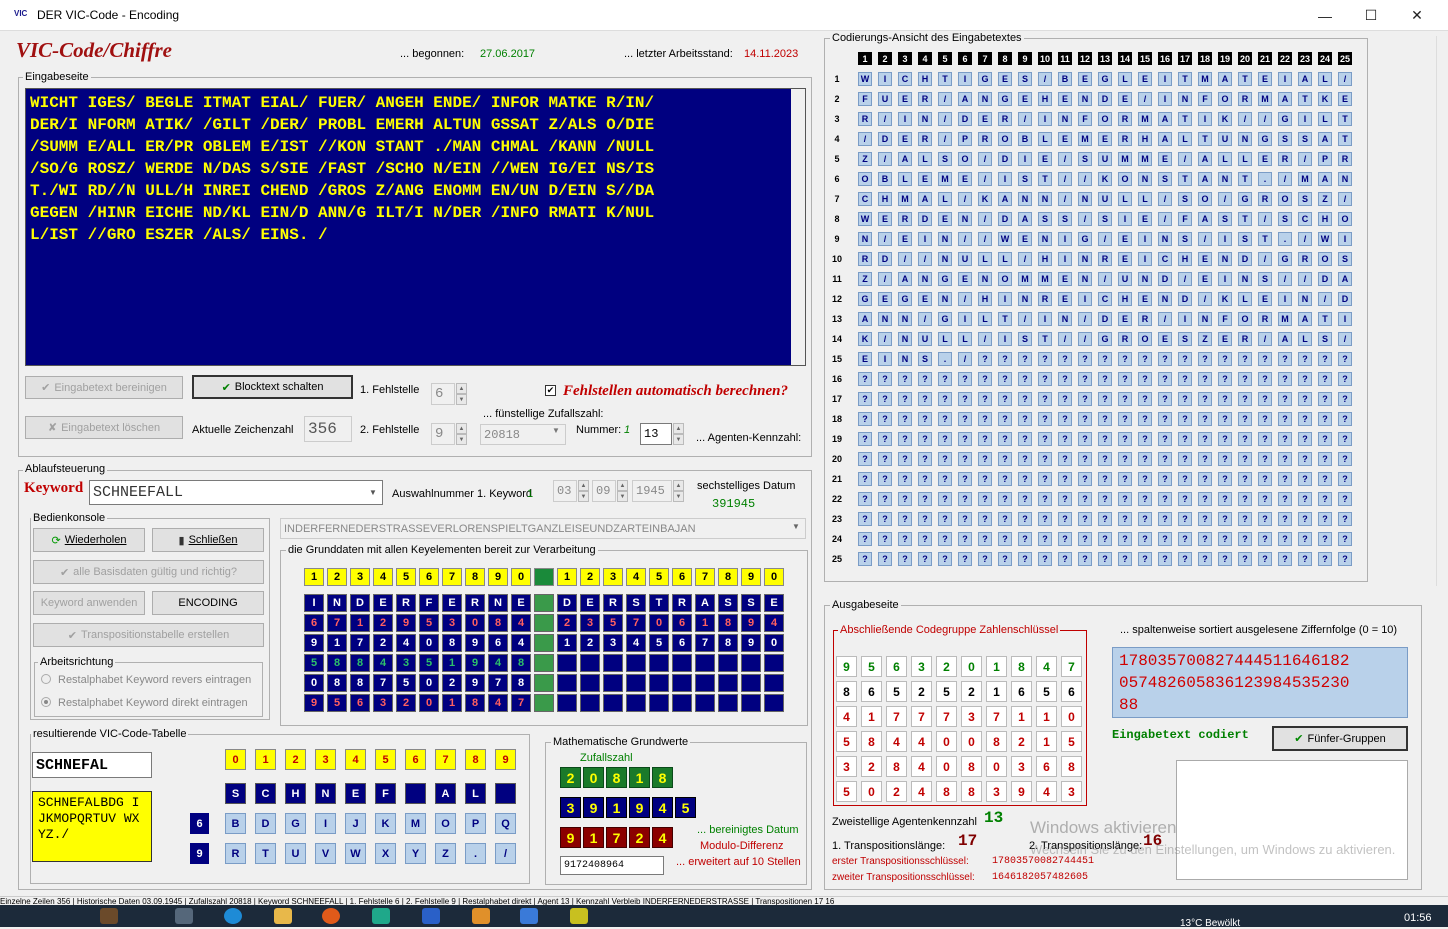  Describe the element at coordinates (622, 496) in the screenshot. I see `month-down: ▼` at that location.